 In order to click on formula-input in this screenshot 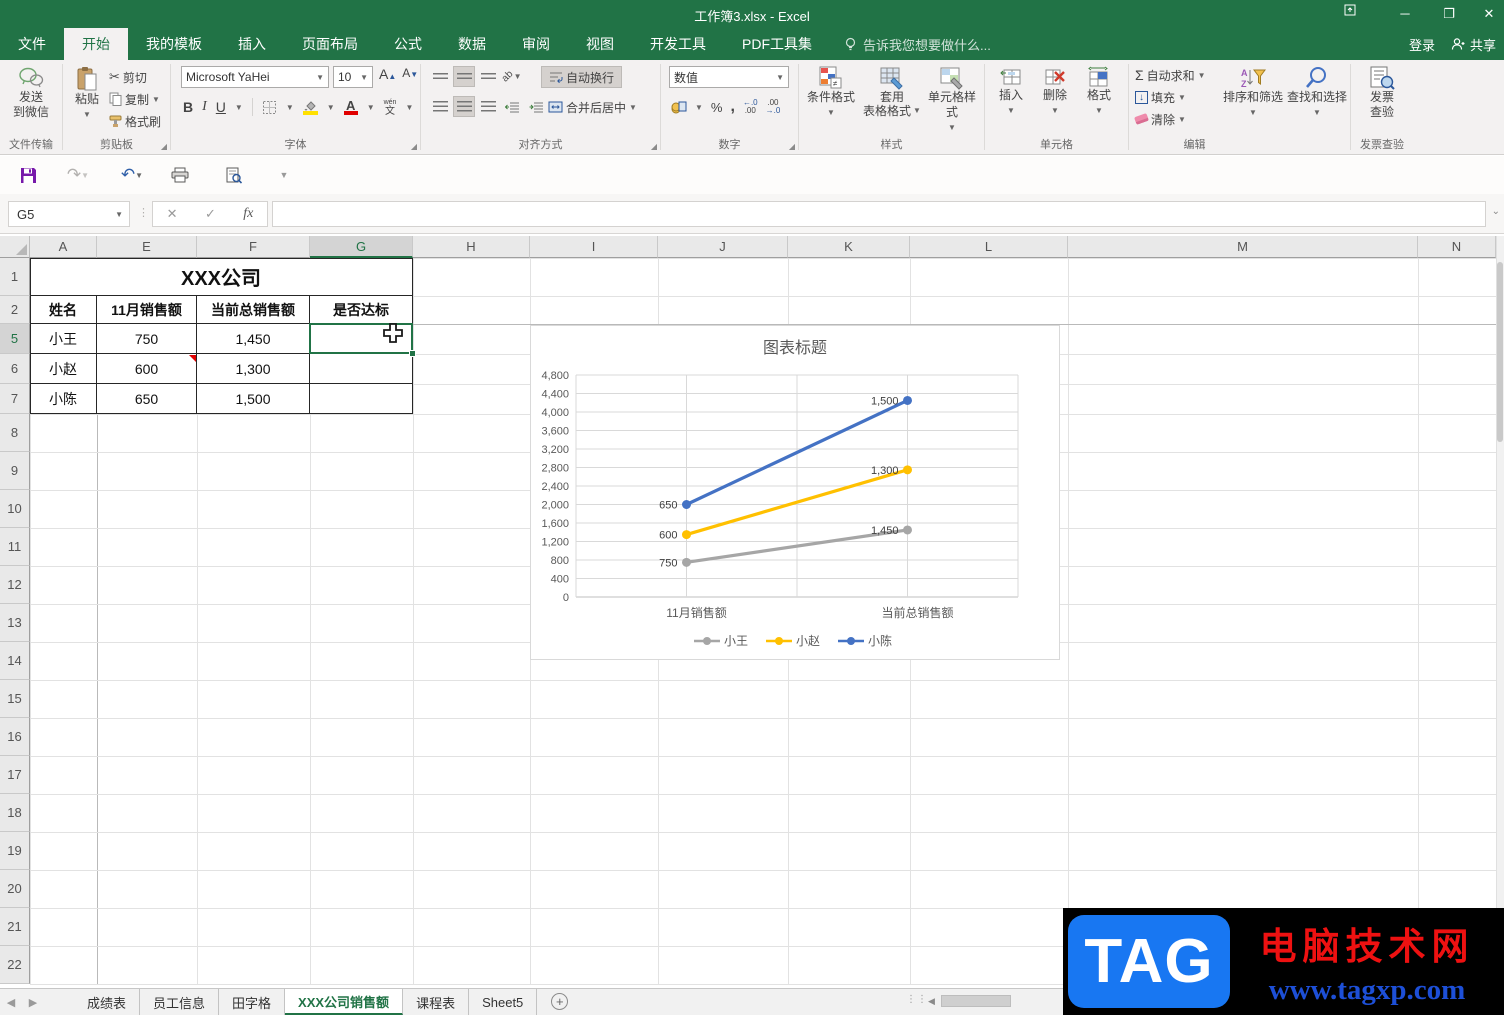, I will do `click(879, 214)`.